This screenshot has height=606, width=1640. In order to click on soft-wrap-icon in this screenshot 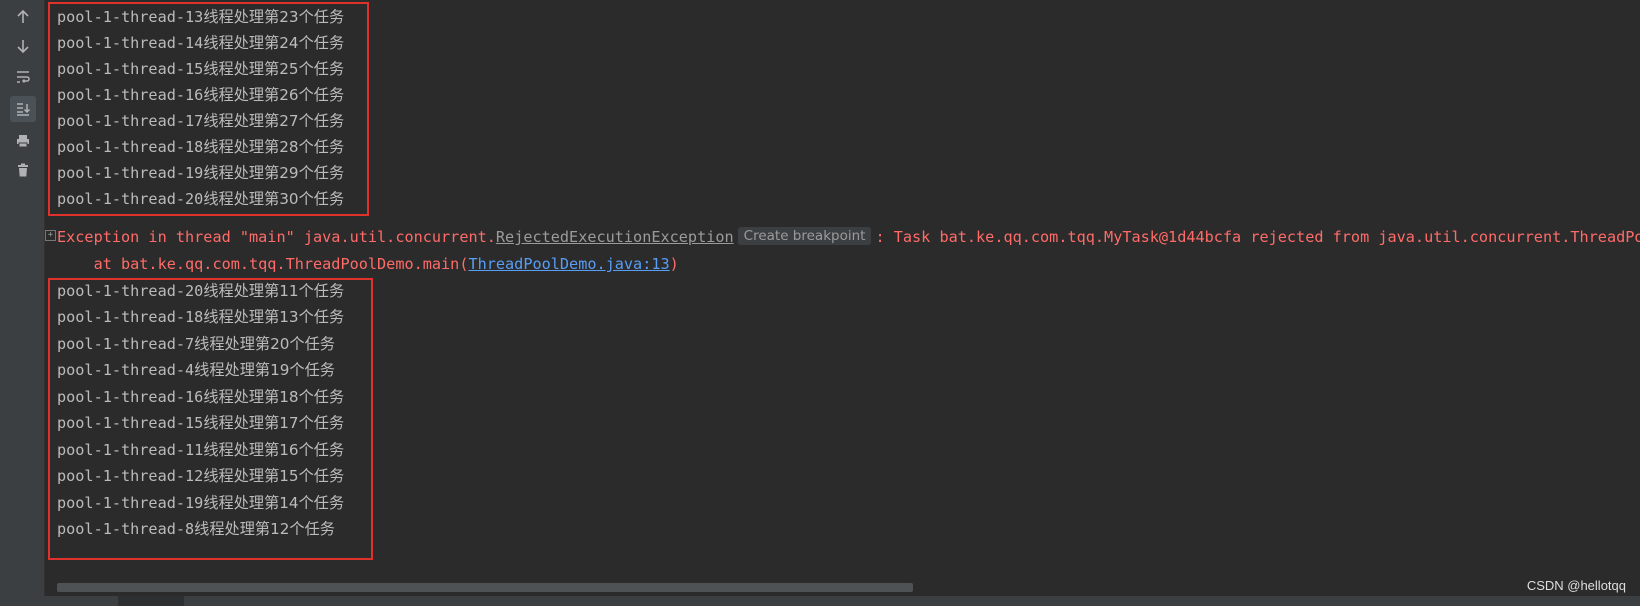, I will do `click(23, 77)`.